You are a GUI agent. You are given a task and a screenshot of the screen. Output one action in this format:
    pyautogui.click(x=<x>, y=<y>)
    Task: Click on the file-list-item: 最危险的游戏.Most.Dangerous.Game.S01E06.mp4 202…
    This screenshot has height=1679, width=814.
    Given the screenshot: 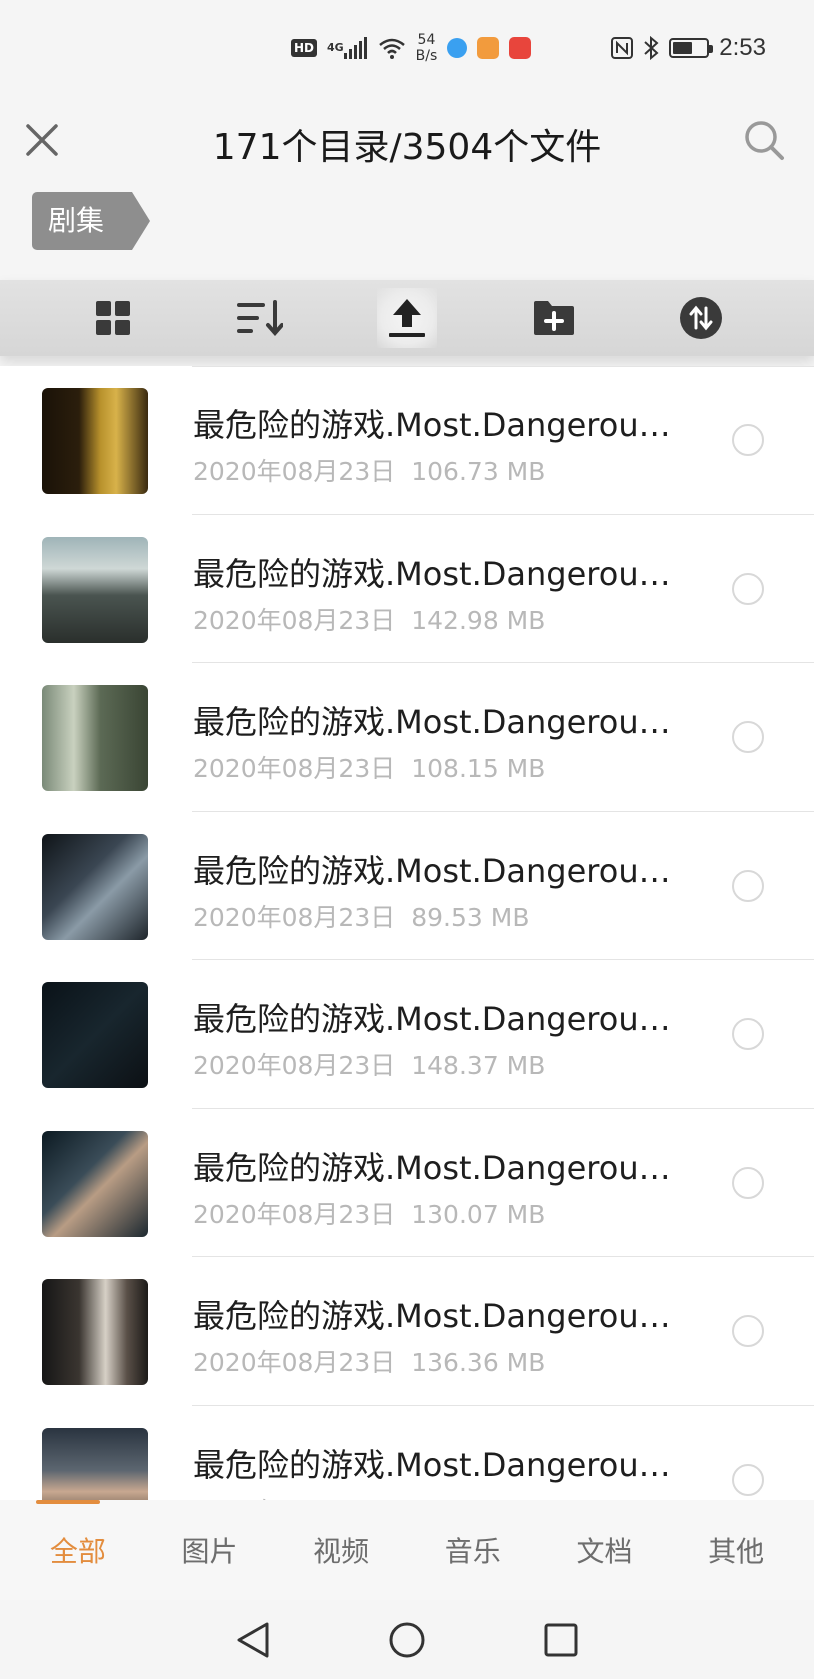 What is the action you would take?
    pyautogui.click(x=407, y=1183)
    